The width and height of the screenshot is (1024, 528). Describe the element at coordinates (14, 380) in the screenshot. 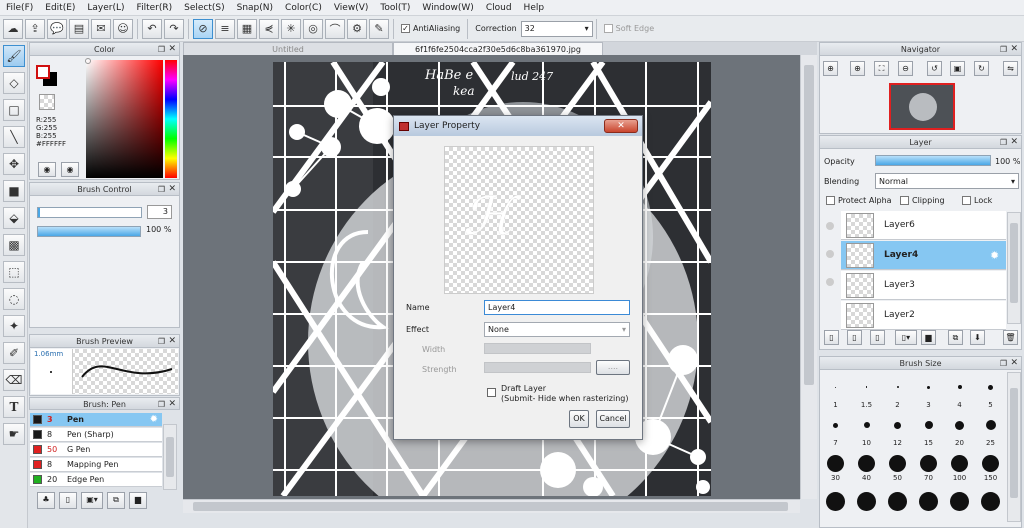

I see `select-eraser-tool-button: ⌫` at that location.